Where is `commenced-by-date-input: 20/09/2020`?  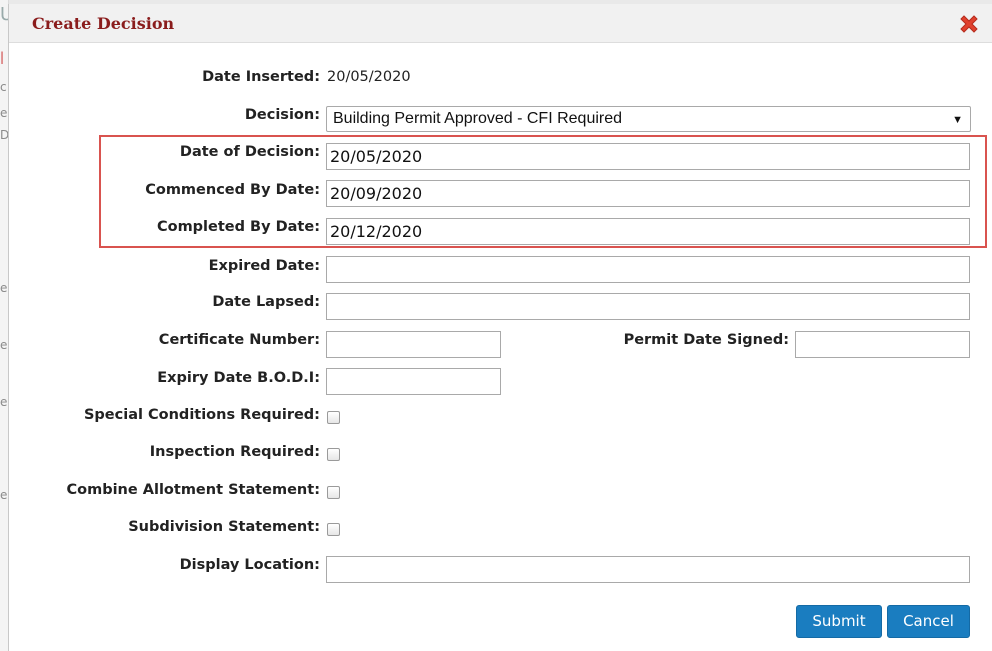 commenced-by-date-input: 20/09/2020 is located at coordinates (648, 193).